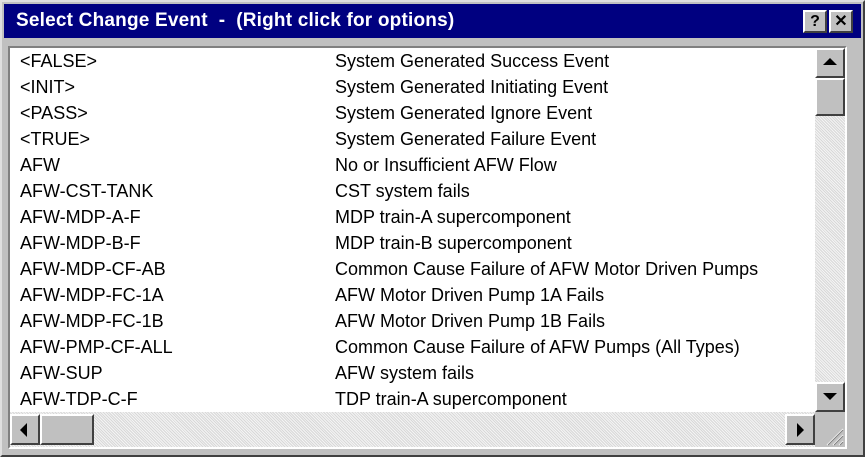 Image resolution: width=865 pixels, height=457 pixels. I want to click on scroll-down-button, so click(830, 397).